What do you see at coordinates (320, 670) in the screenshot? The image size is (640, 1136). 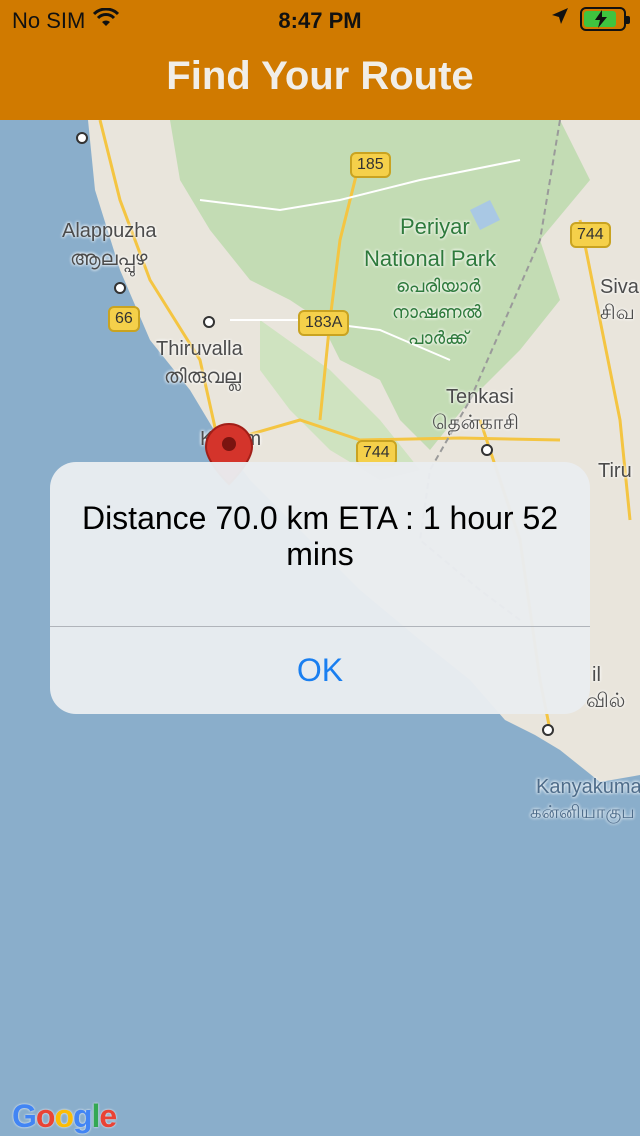 I see `alert-ok-button: OK` at bounding box center [320, 670].